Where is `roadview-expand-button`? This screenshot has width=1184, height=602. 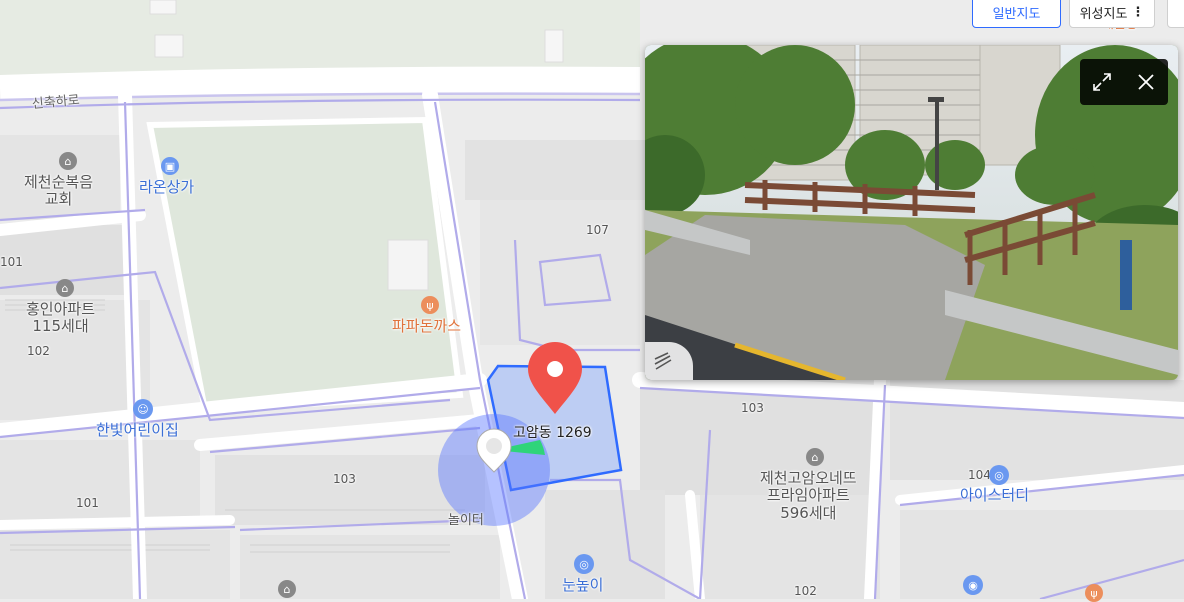
roadview-expand-button is located at coordinates (1102, 82).